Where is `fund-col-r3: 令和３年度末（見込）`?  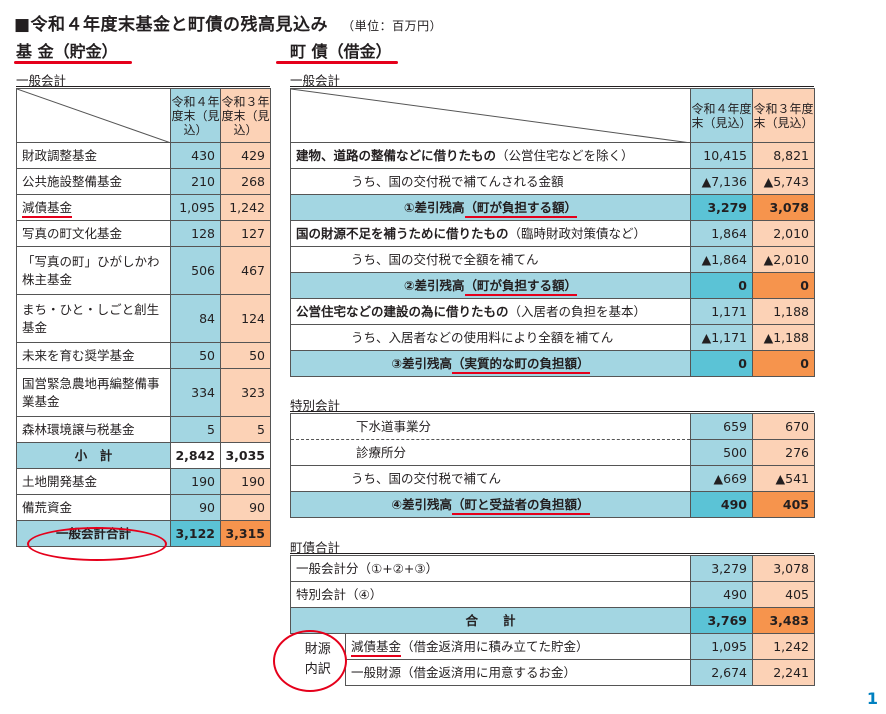
fund-col-r3: 令和３年度末（見込） is located at coordinates (245, 115).